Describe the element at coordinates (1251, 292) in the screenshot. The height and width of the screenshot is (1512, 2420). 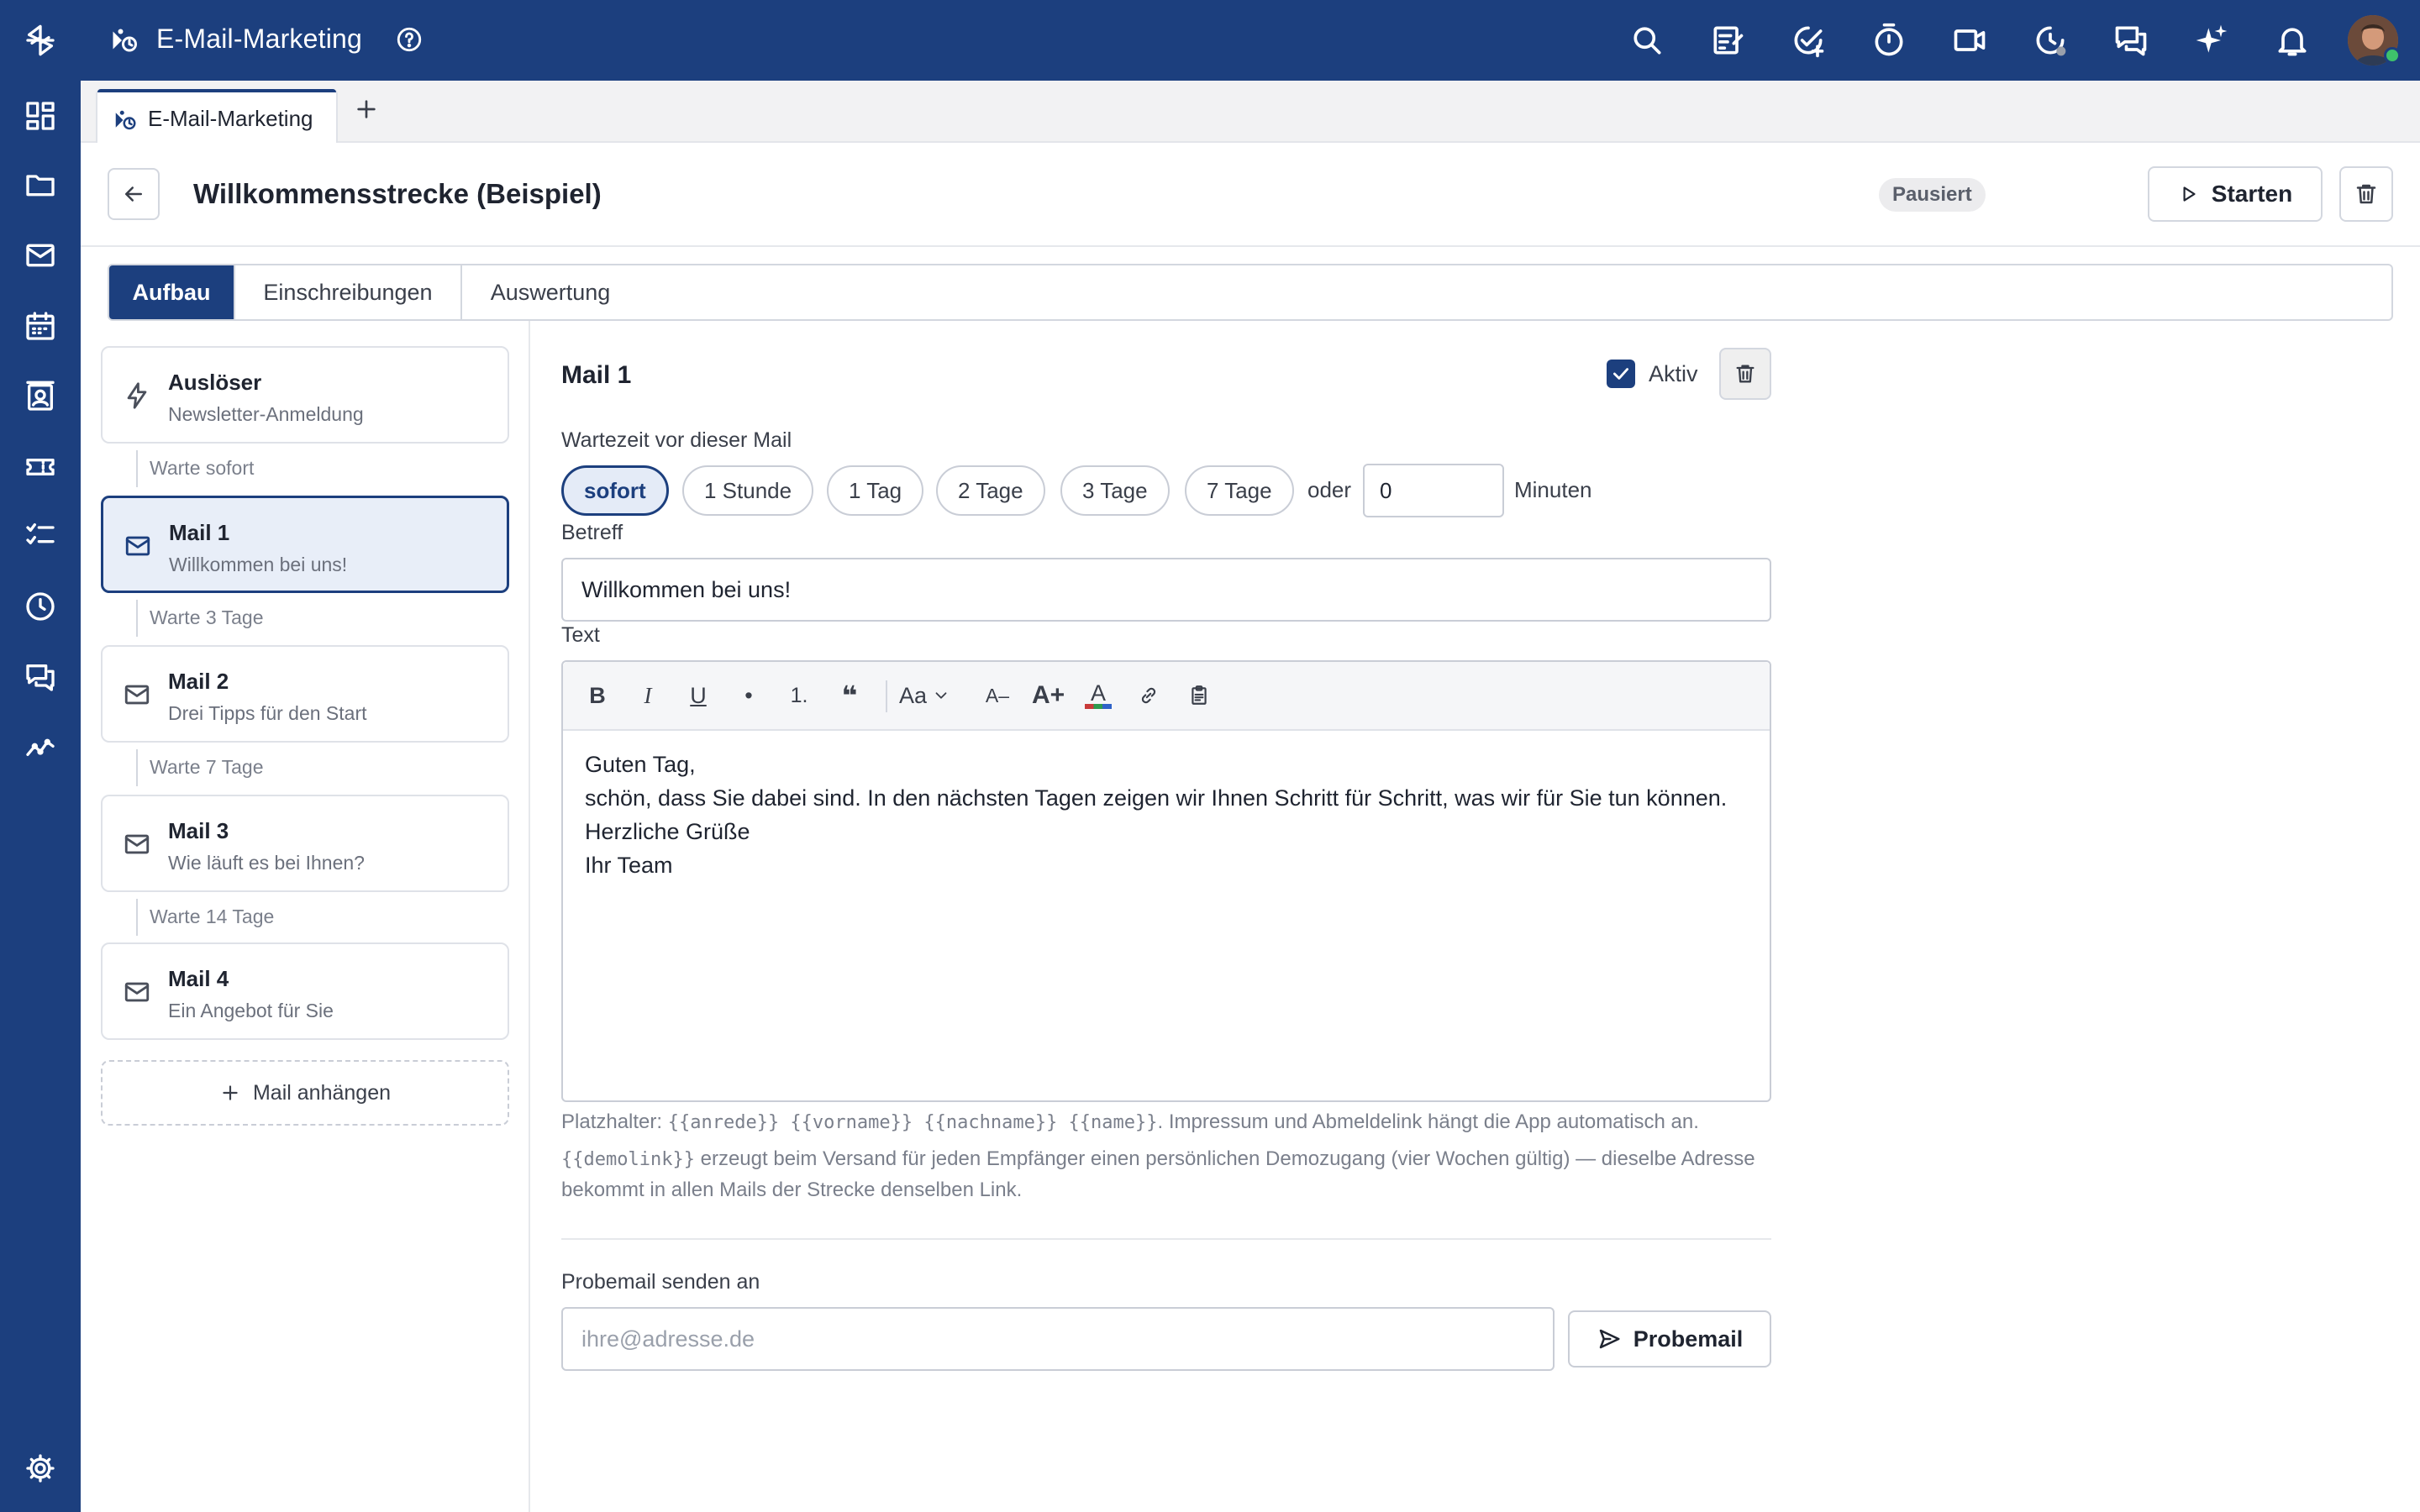
I see `section-tabs: Aufbau Einschreibungen Auswertung` at that location.